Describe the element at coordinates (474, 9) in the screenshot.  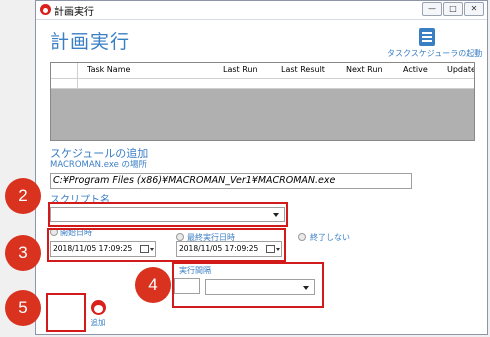
I see `close-icon: ✕` at that location.